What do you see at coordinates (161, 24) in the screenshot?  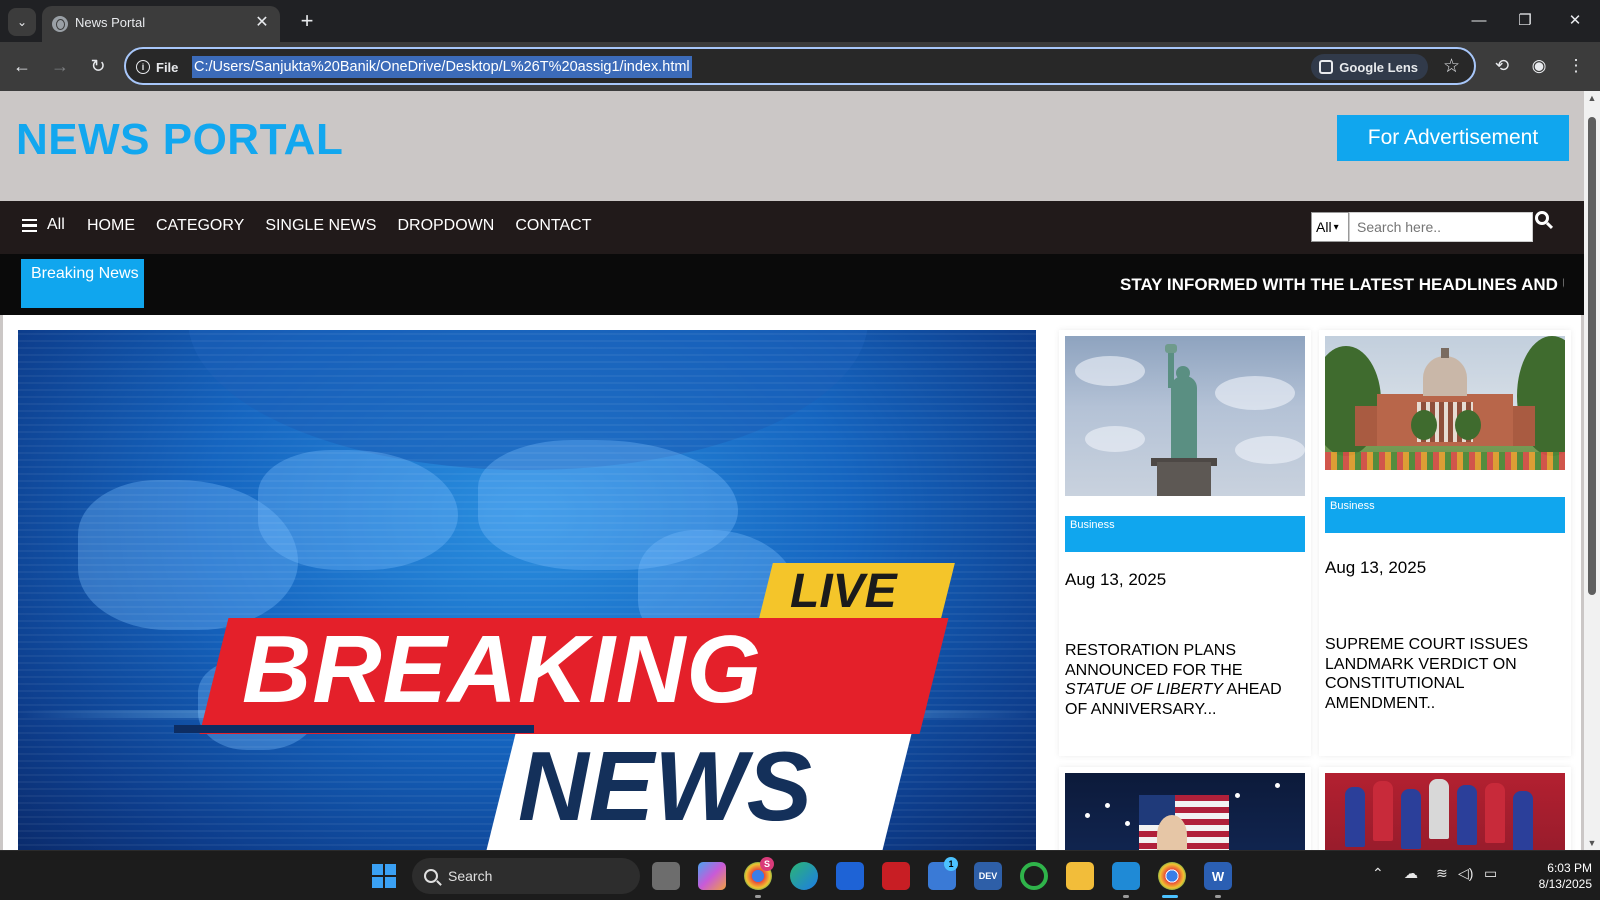 I see `tab-news-portal: News Portal ✕` at bounding box center [161, 24].